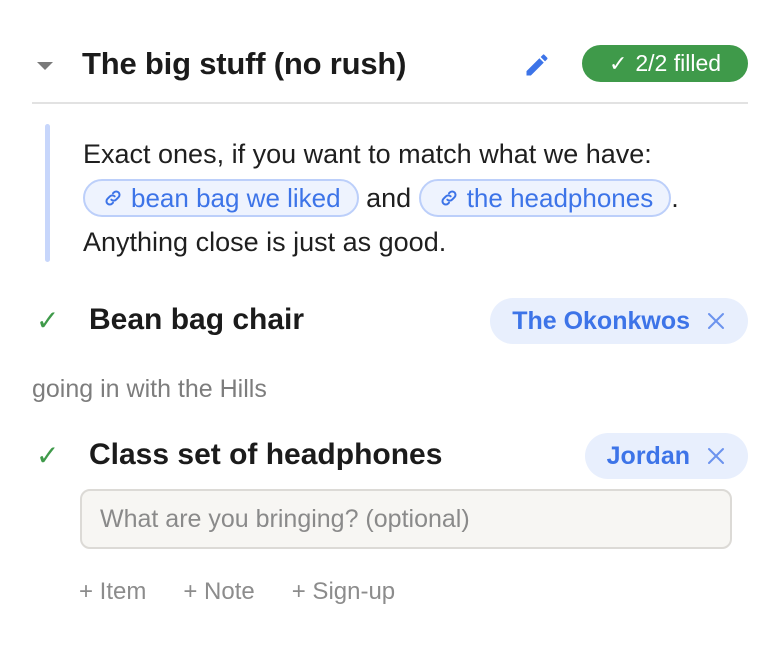  Describe the element at coordinates (244, 63) in the screenshot. I see `section-title: The big stuff (no rush)` at that location.